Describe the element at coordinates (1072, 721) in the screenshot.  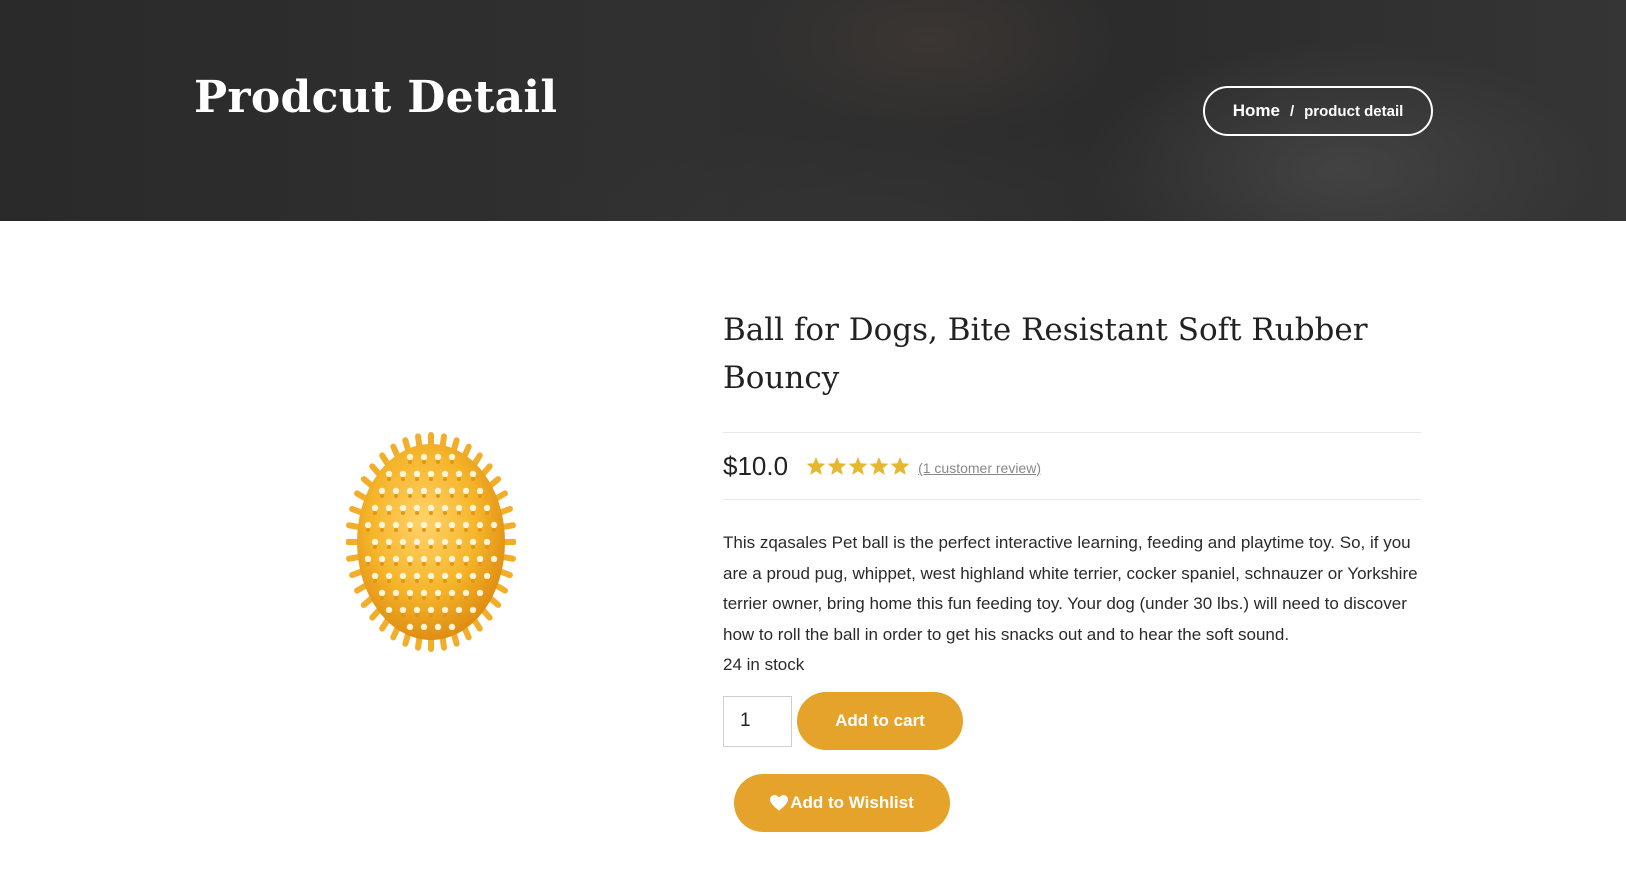
I see `add-to-cart-form: Add to cart` at that location.